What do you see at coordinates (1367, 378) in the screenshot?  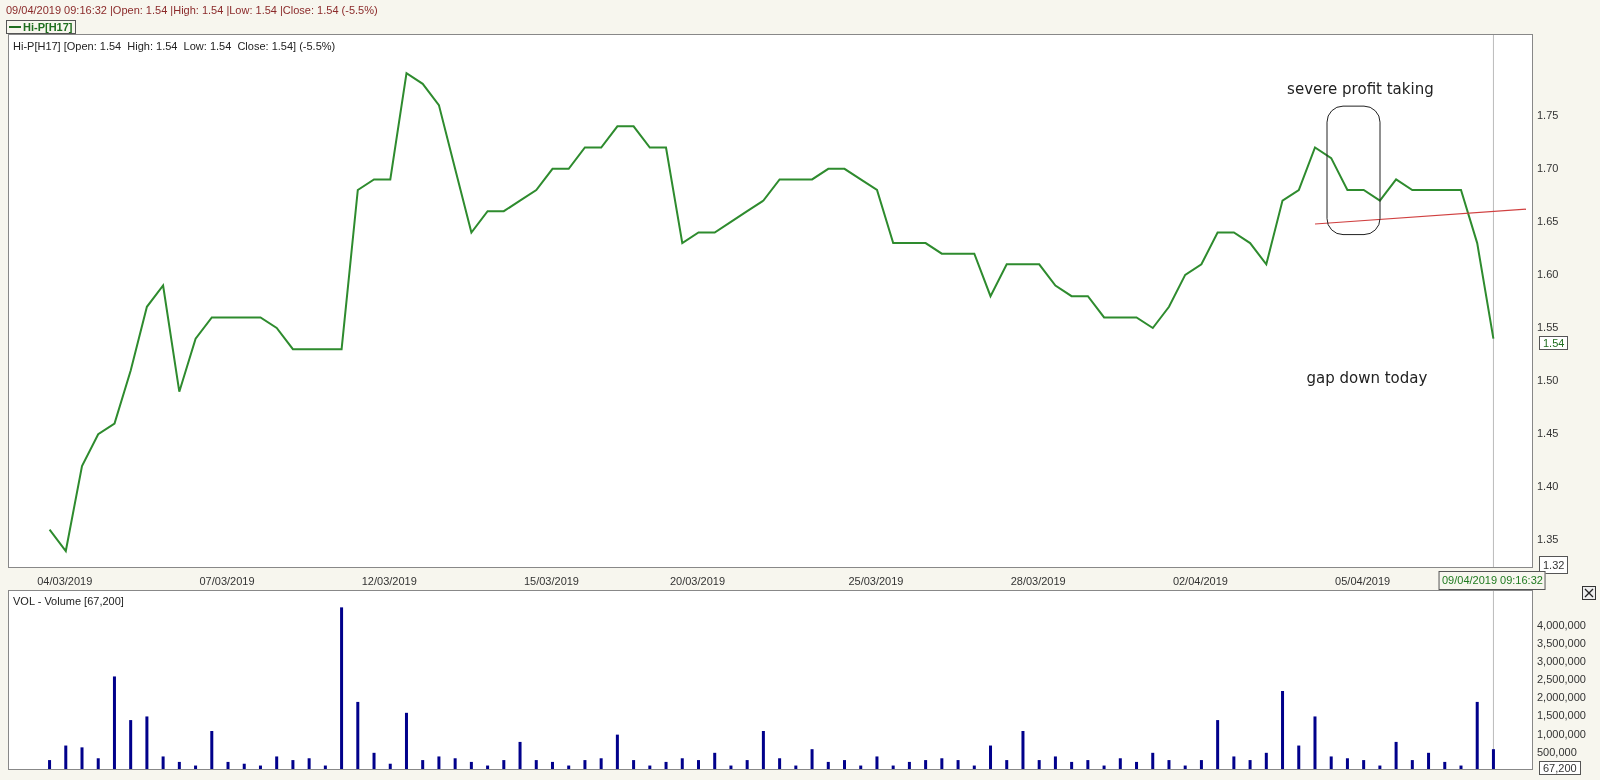 I see `annotation-text: gap down today` at bounding box center [1367, 378].